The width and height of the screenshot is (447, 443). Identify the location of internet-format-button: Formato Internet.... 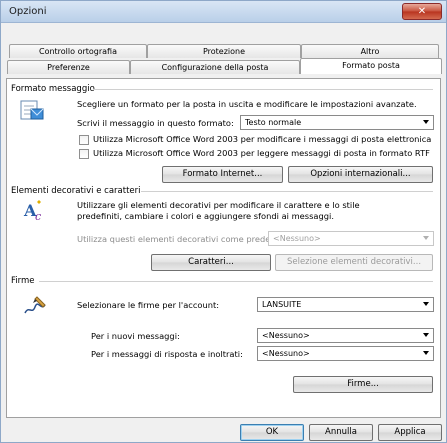
(222, 174).